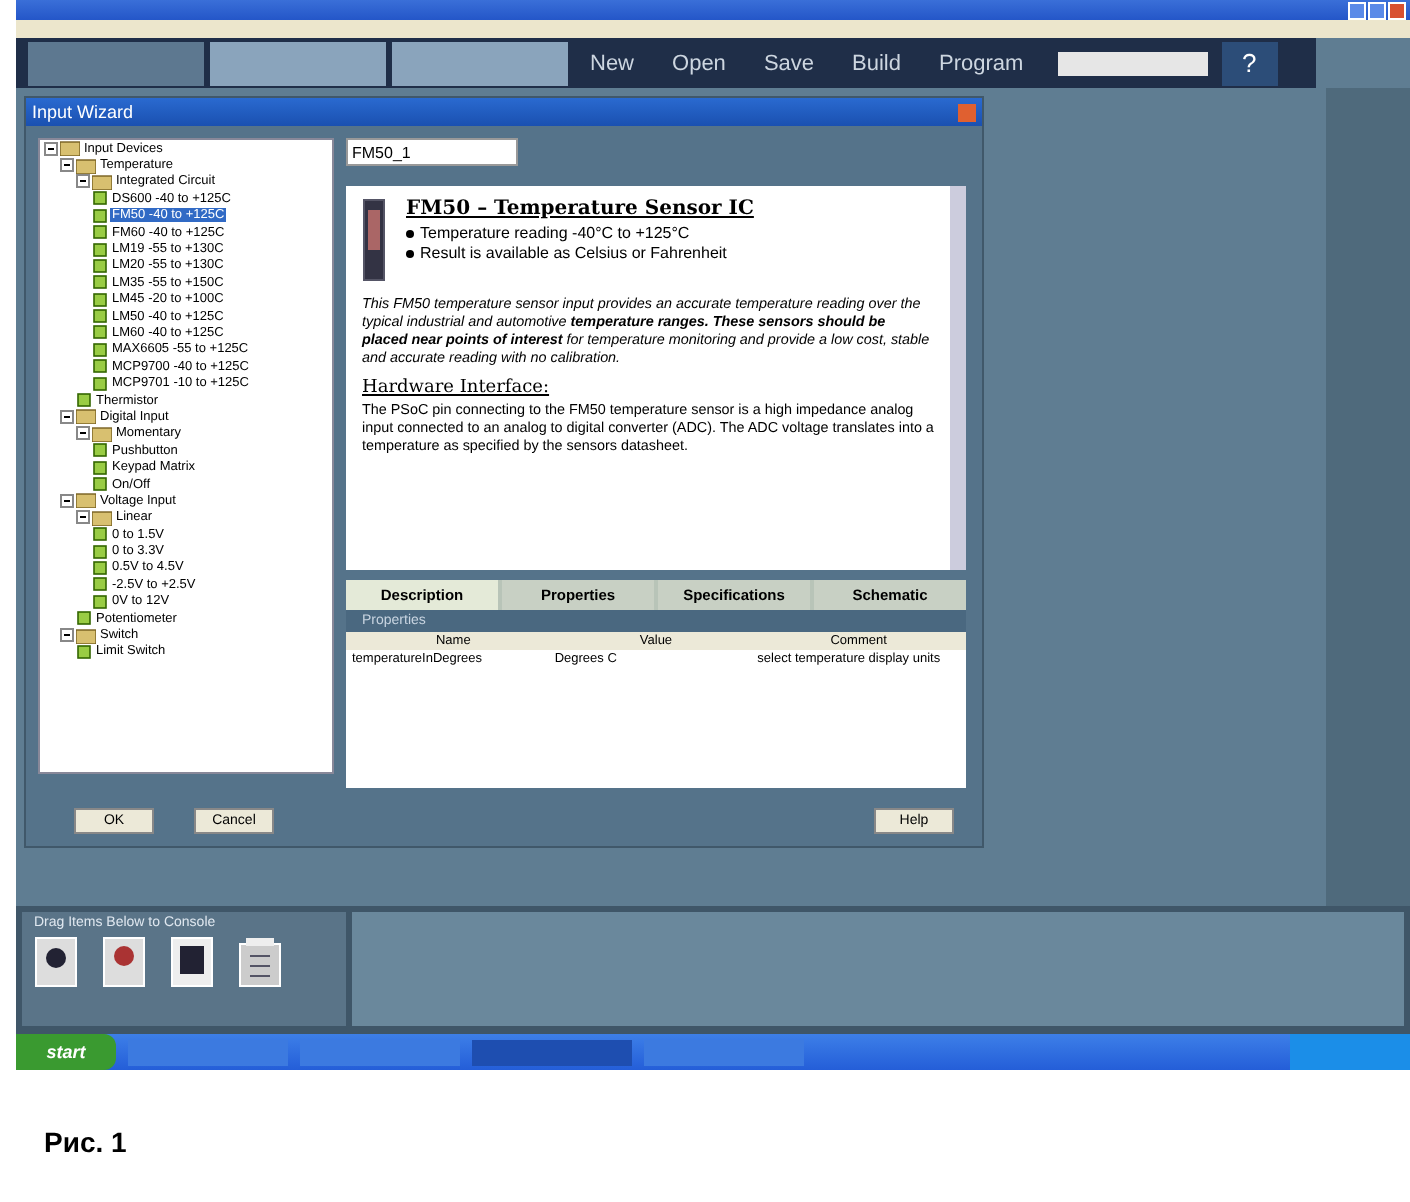 The height and width of the screenshot is (1202, 1410). Describe the element at coordinates (1397, 10) in the screenshot. I see `close-button` at that location.